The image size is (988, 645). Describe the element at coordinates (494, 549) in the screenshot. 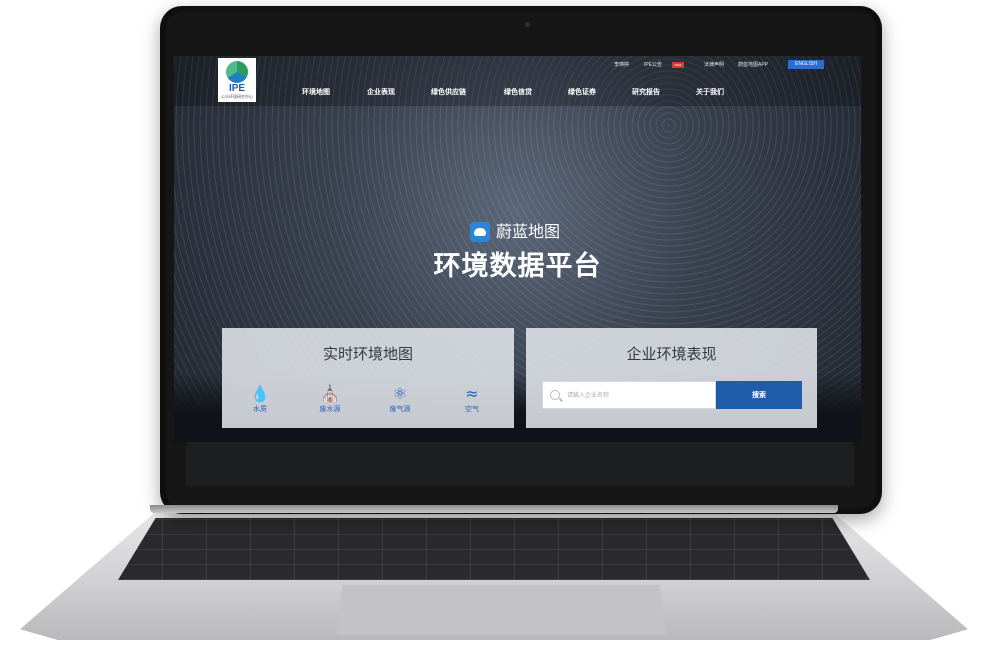

I see `keyboard` at that location.